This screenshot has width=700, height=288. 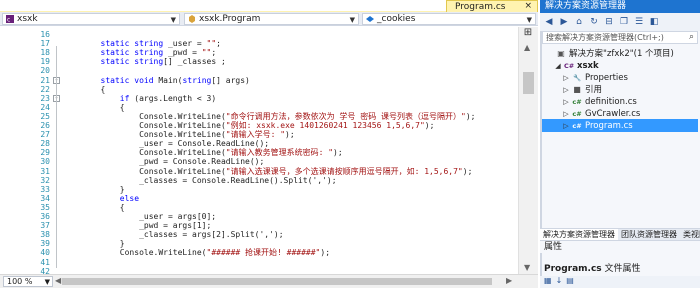 I want to click on field-icon, so click(x=370, y=19).